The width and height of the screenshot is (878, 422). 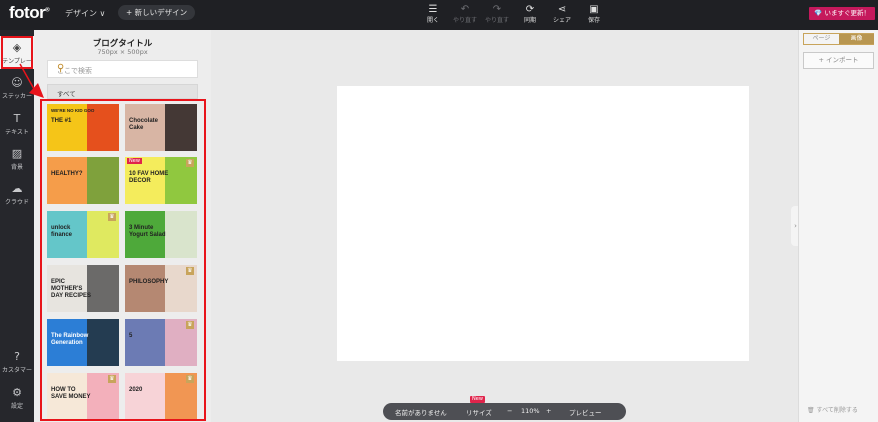 I want to click on rail-customer-support: ? カスタマー, so click(x=17, y=362).